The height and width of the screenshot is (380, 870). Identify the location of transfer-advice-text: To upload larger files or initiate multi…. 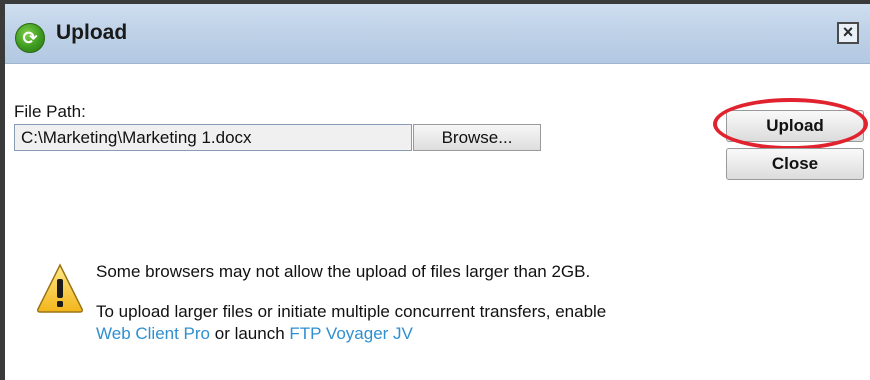
(351, 311).